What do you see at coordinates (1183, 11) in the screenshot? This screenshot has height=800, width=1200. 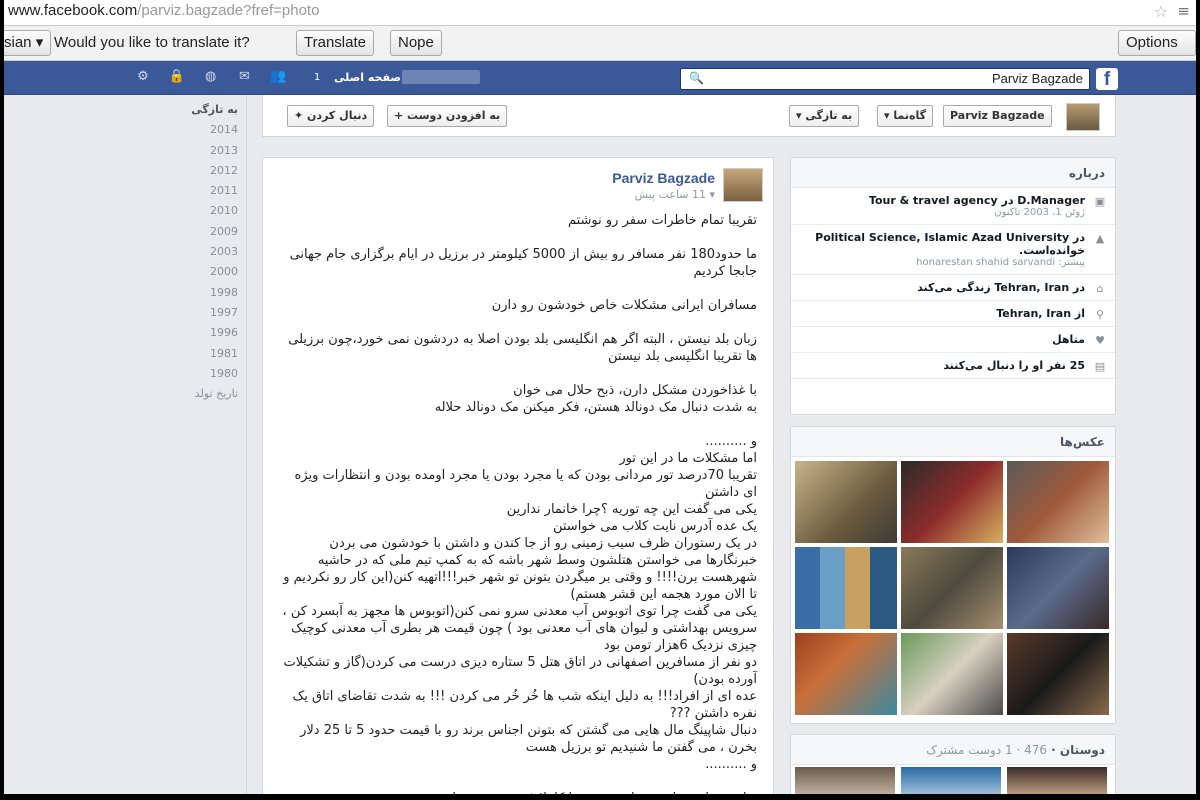 I see `settings-wrench-icon: ≡` at bounding box center [1183, 11].